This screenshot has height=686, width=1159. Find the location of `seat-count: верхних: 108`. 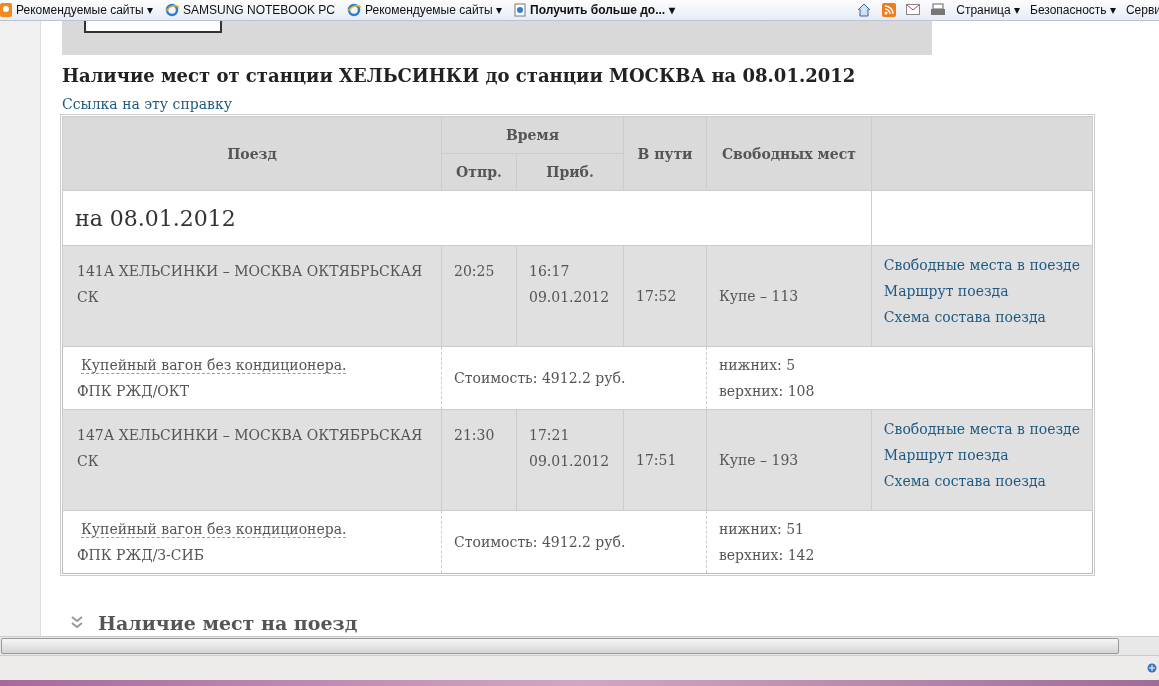

seat-count: верхних: 108 is located at coordinates (767, 391).